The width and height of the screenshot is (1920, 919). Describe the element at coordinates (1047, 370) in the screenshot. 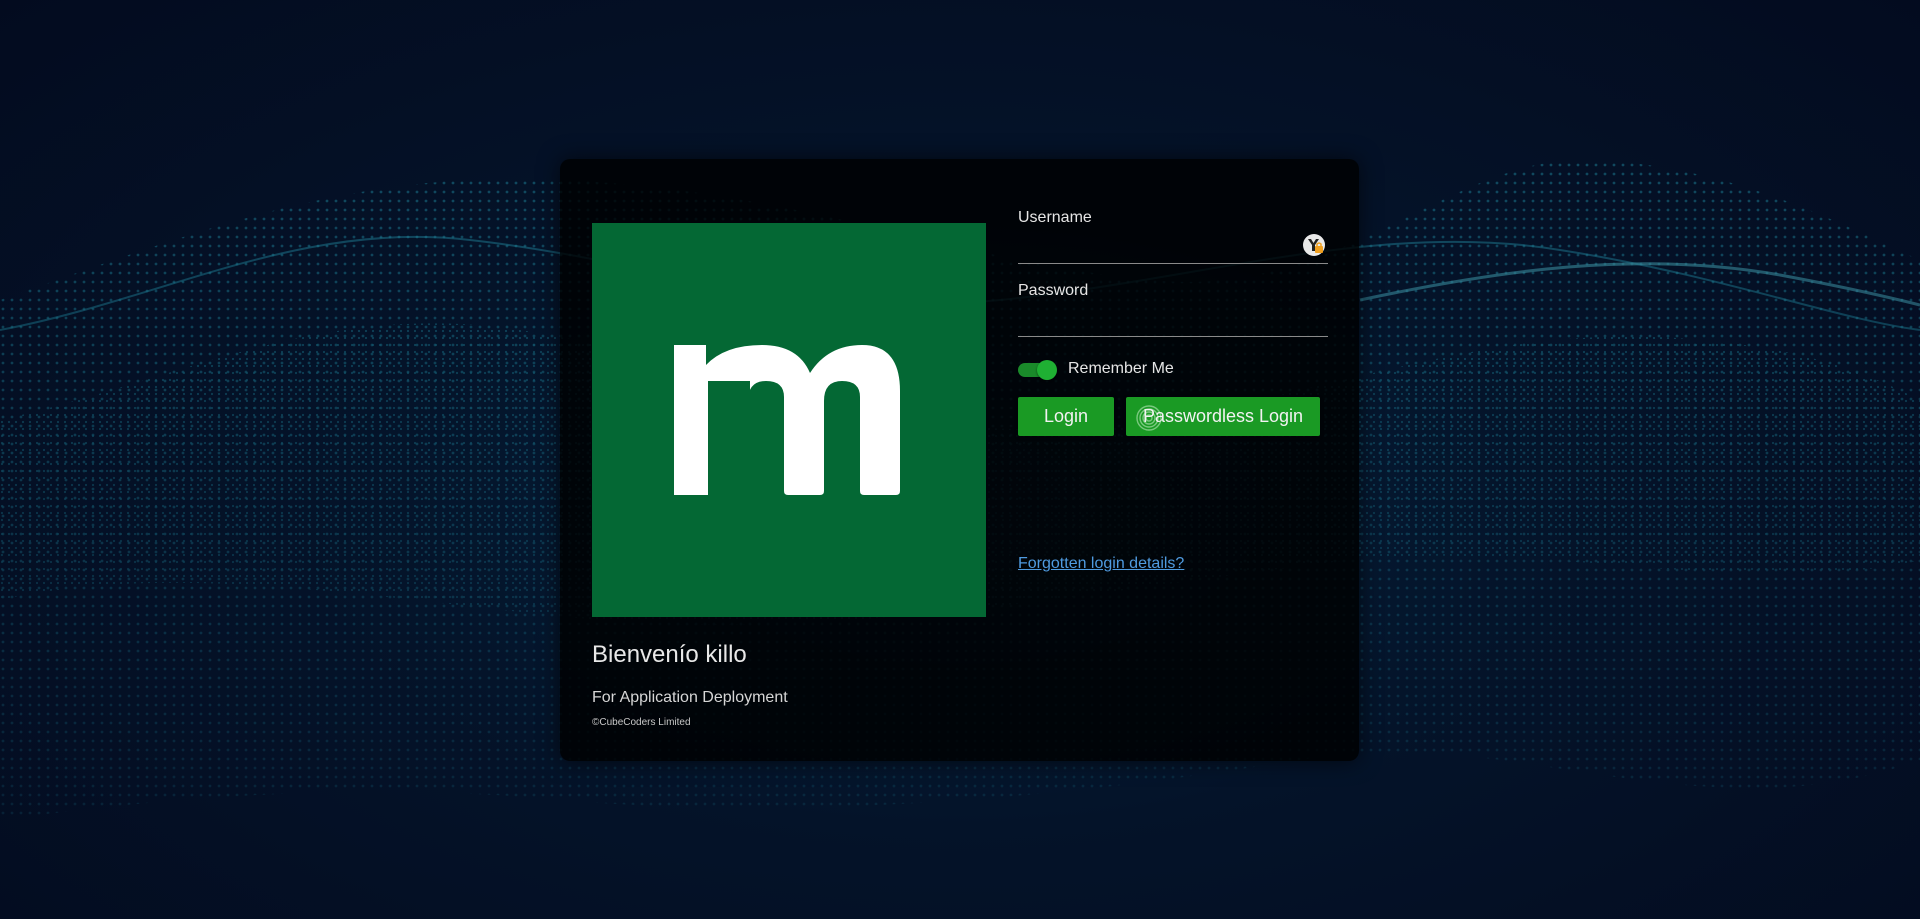

I see `toggle-knob` at that location.